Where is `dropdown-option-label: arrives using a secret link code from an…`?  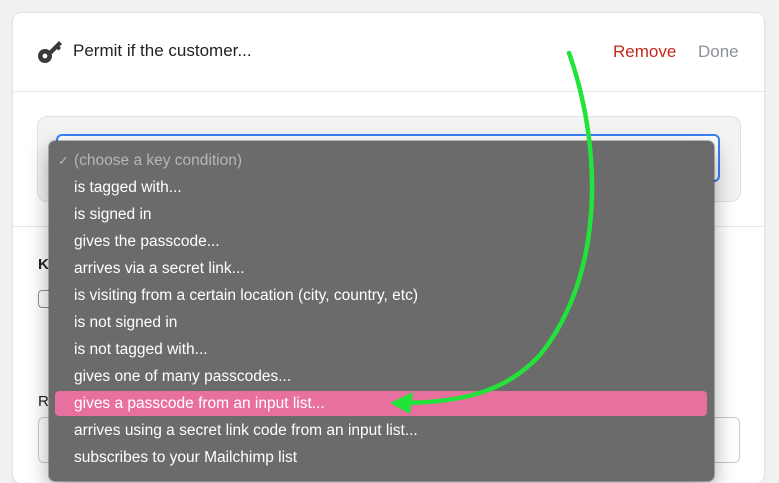 dropdown-option-label: arrives using a secret link code from an… is located at coordinates (246, 430).